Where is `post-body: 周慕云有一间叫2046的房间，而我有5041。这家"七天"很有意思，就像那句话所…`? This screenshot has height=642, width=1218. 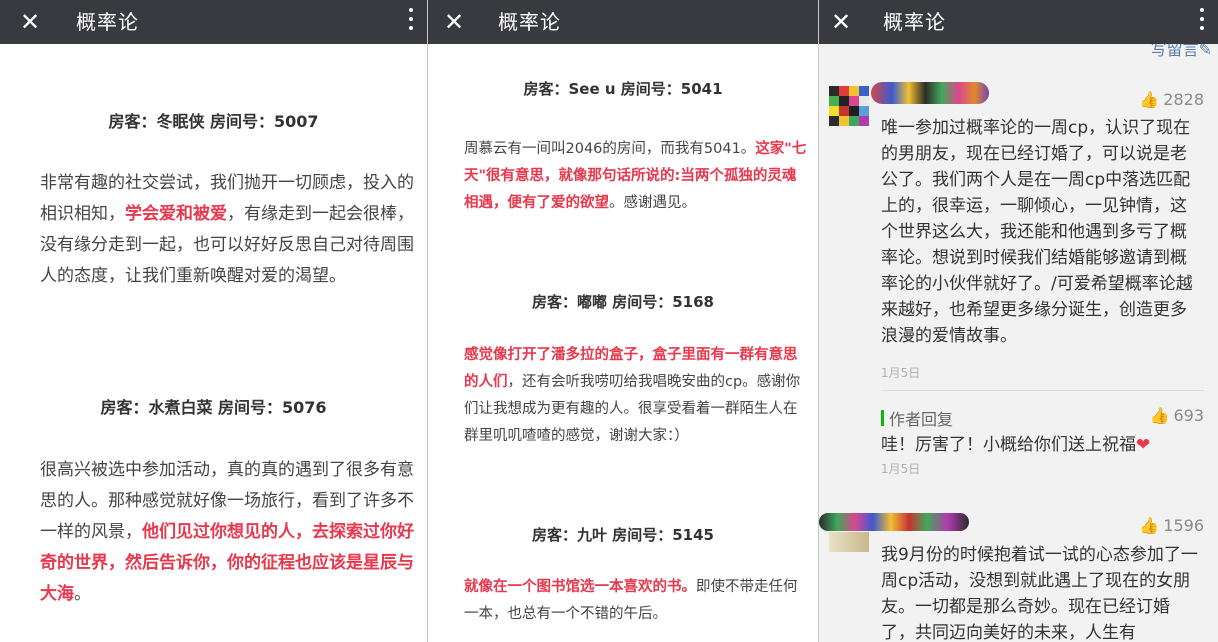 post-body: 周慕云有一间叫2046的房间，而我有5041。这家"七天"很有意思，就像那句话所… is located at coordinates (636, 176).